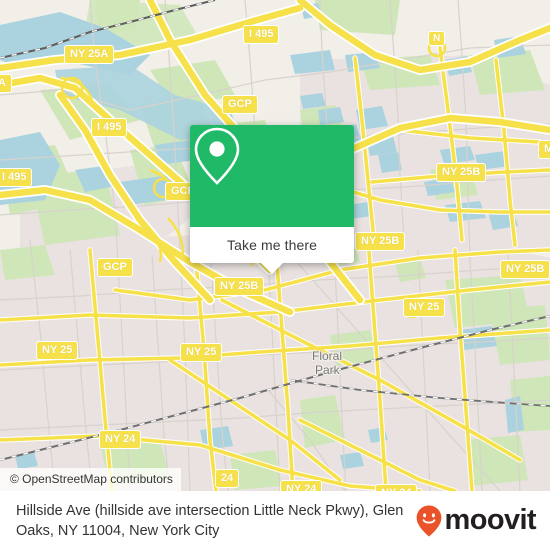  Describe the element at coordinates (271, 245) in the screenshot. I see `take-me-there-label: Take me there` at that location.